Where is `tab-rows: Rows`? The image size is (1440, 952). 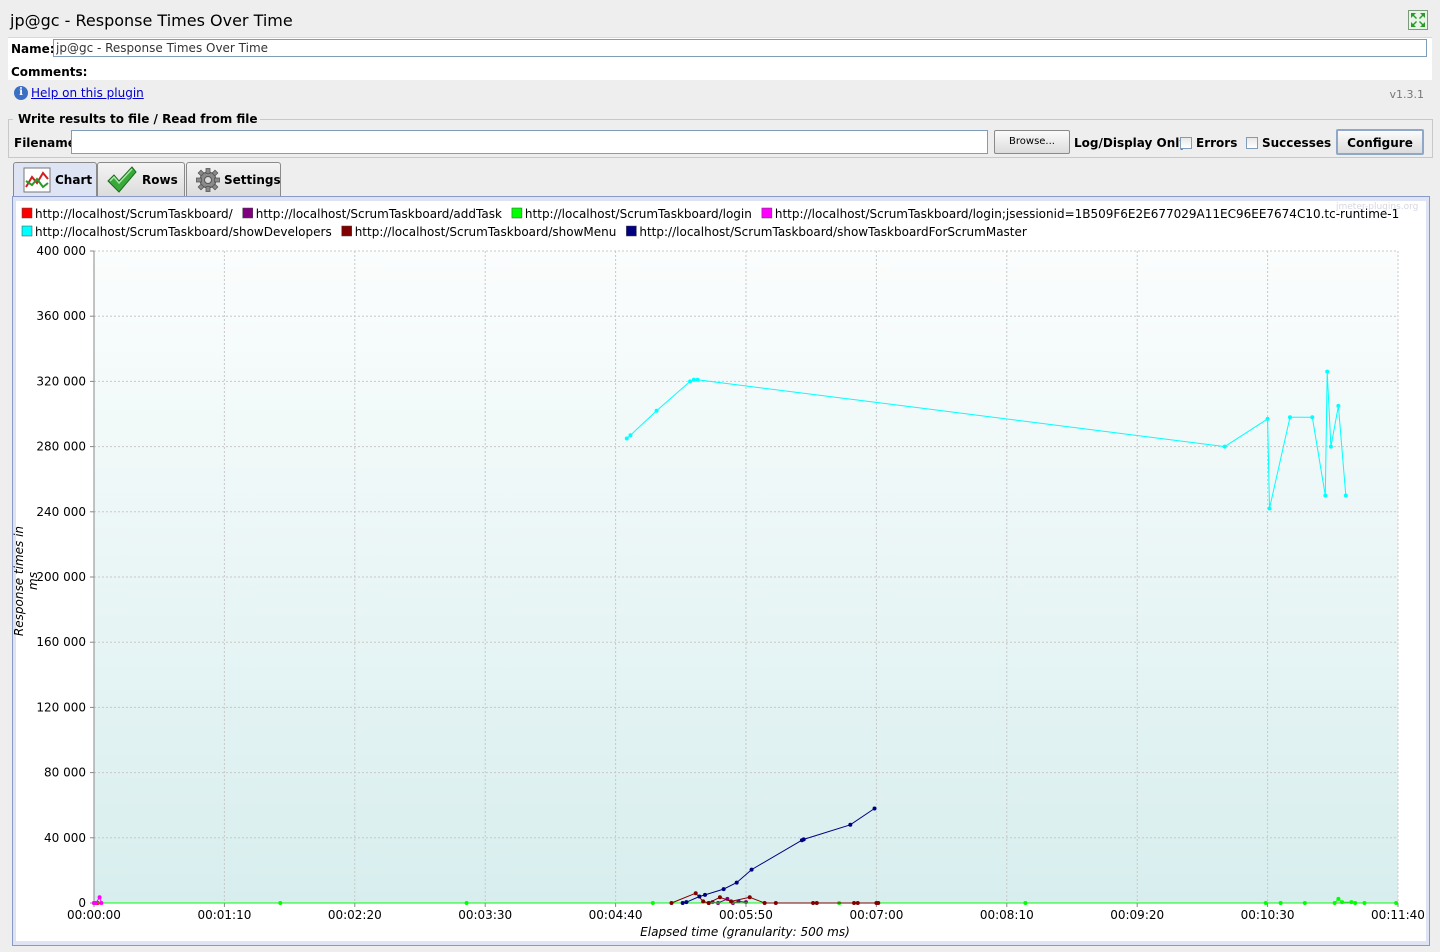
tab-rows: Rows is located at coordinates (141, 179).